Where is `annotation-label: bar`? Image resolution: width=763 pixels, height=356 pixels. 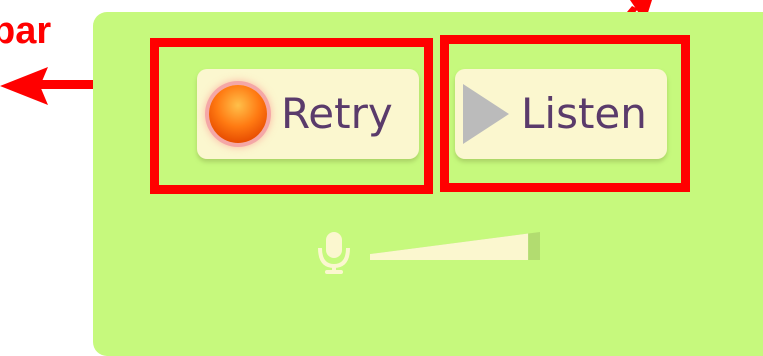
annotation-label: bar is located at coordinates (26, 31).